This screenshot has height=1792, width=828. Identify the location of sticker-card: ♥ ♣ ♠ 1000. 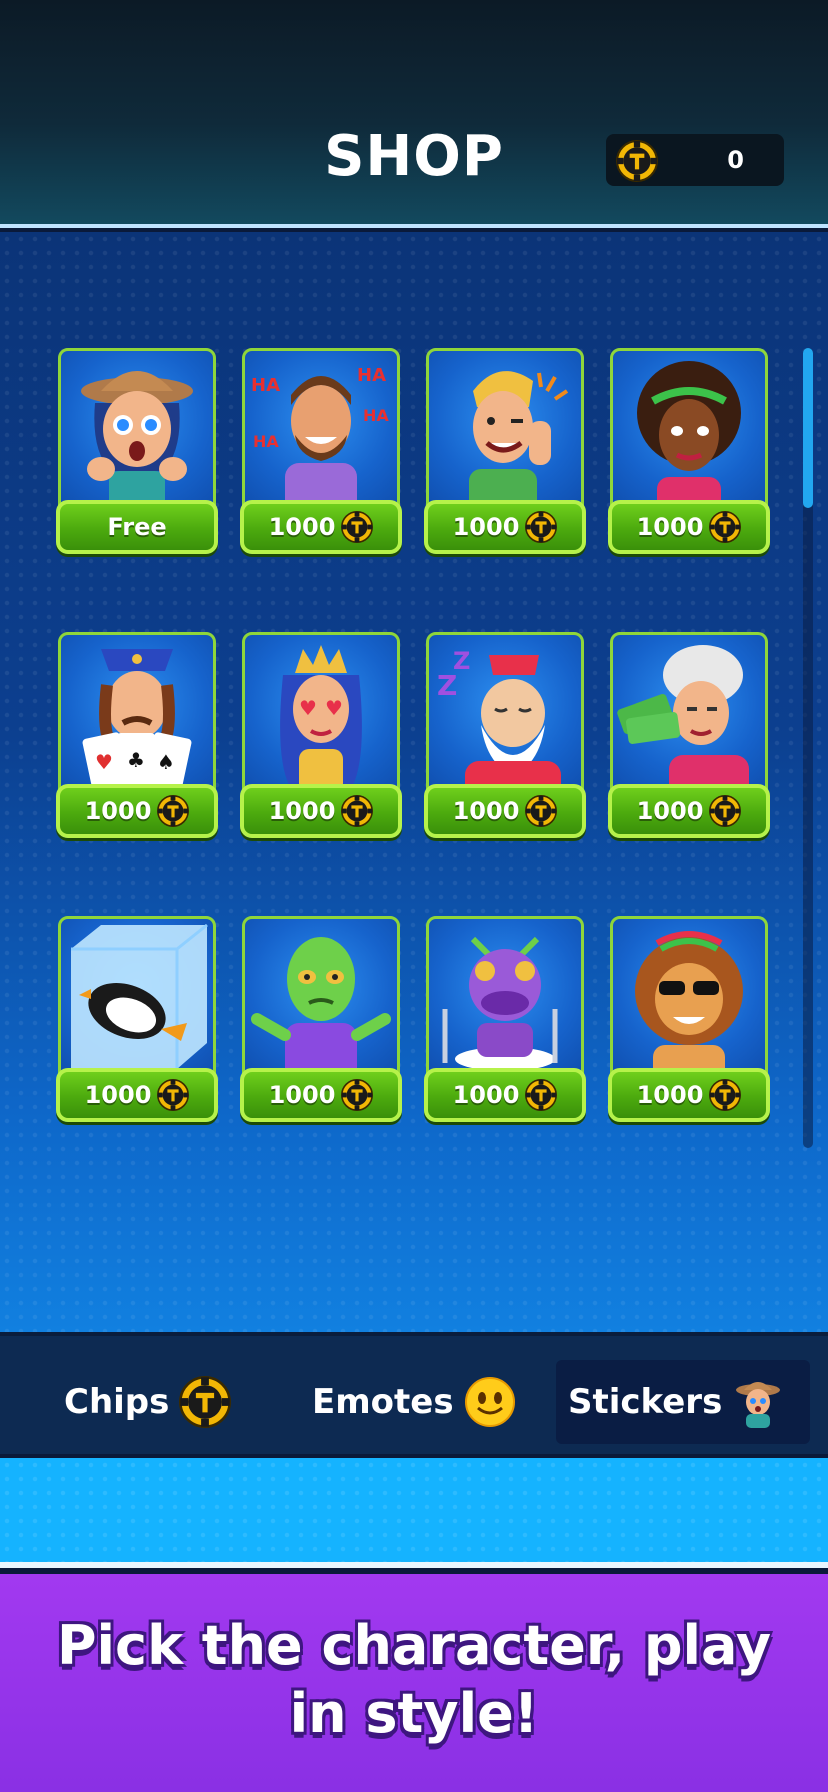
(137, 737).